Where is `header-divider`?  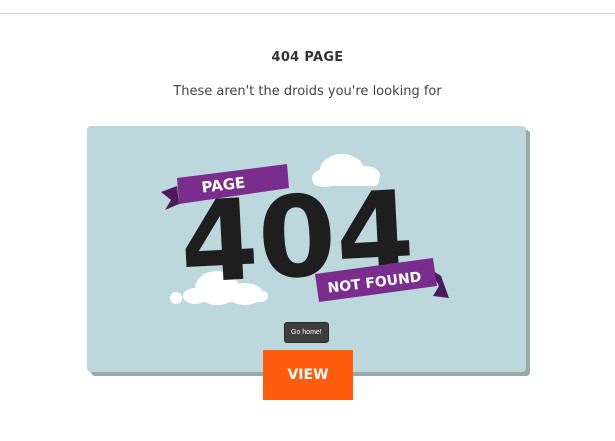 header-divider is located at coordinates (307, 13).